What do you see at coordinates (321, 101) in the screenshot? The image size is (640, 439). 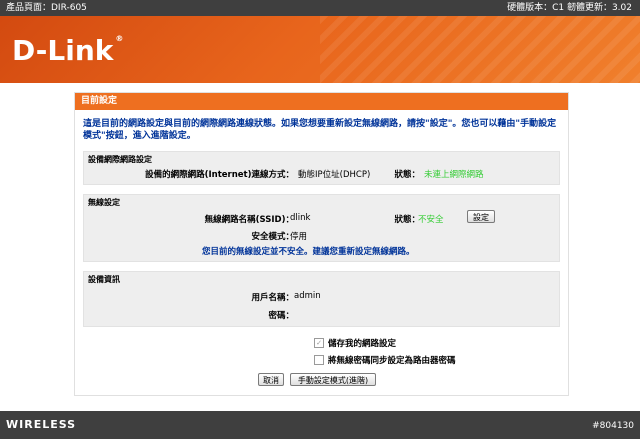 I see `panel-title: 目前設定` at bounding box center [321, 101].